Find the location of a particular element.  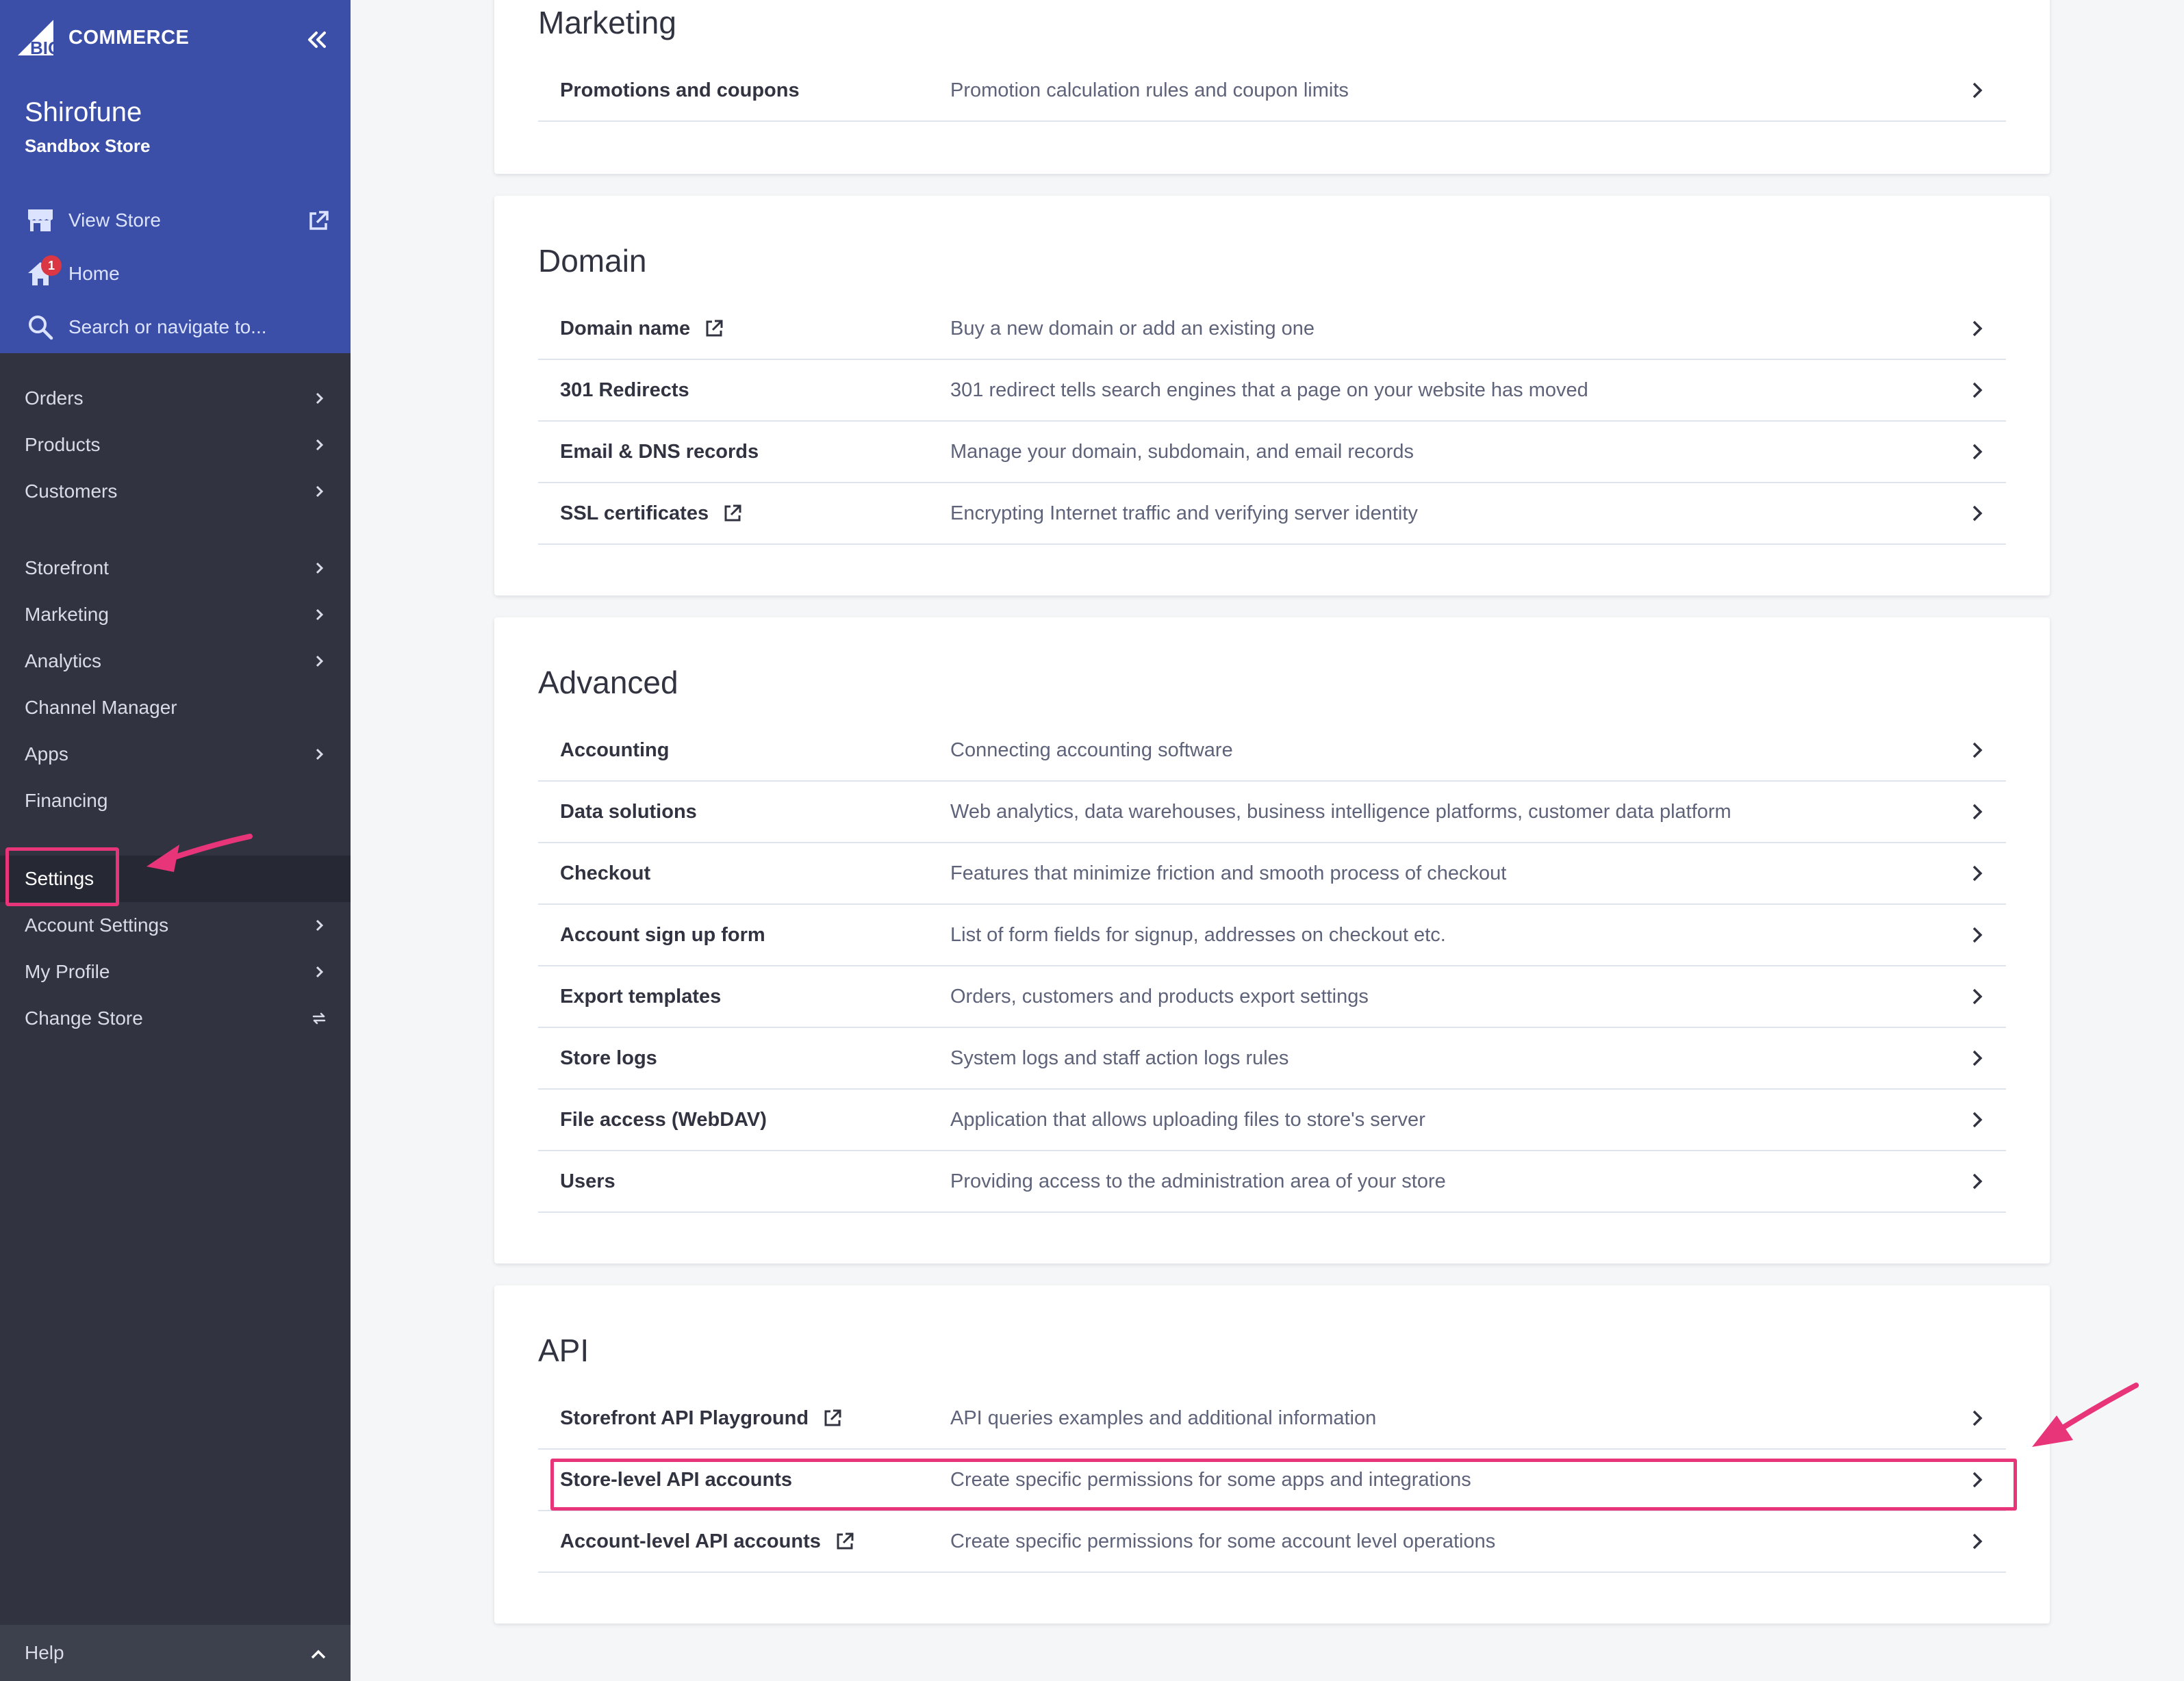

bigcommerce-logo-icon: BIG is located at coordinates (40, 38).